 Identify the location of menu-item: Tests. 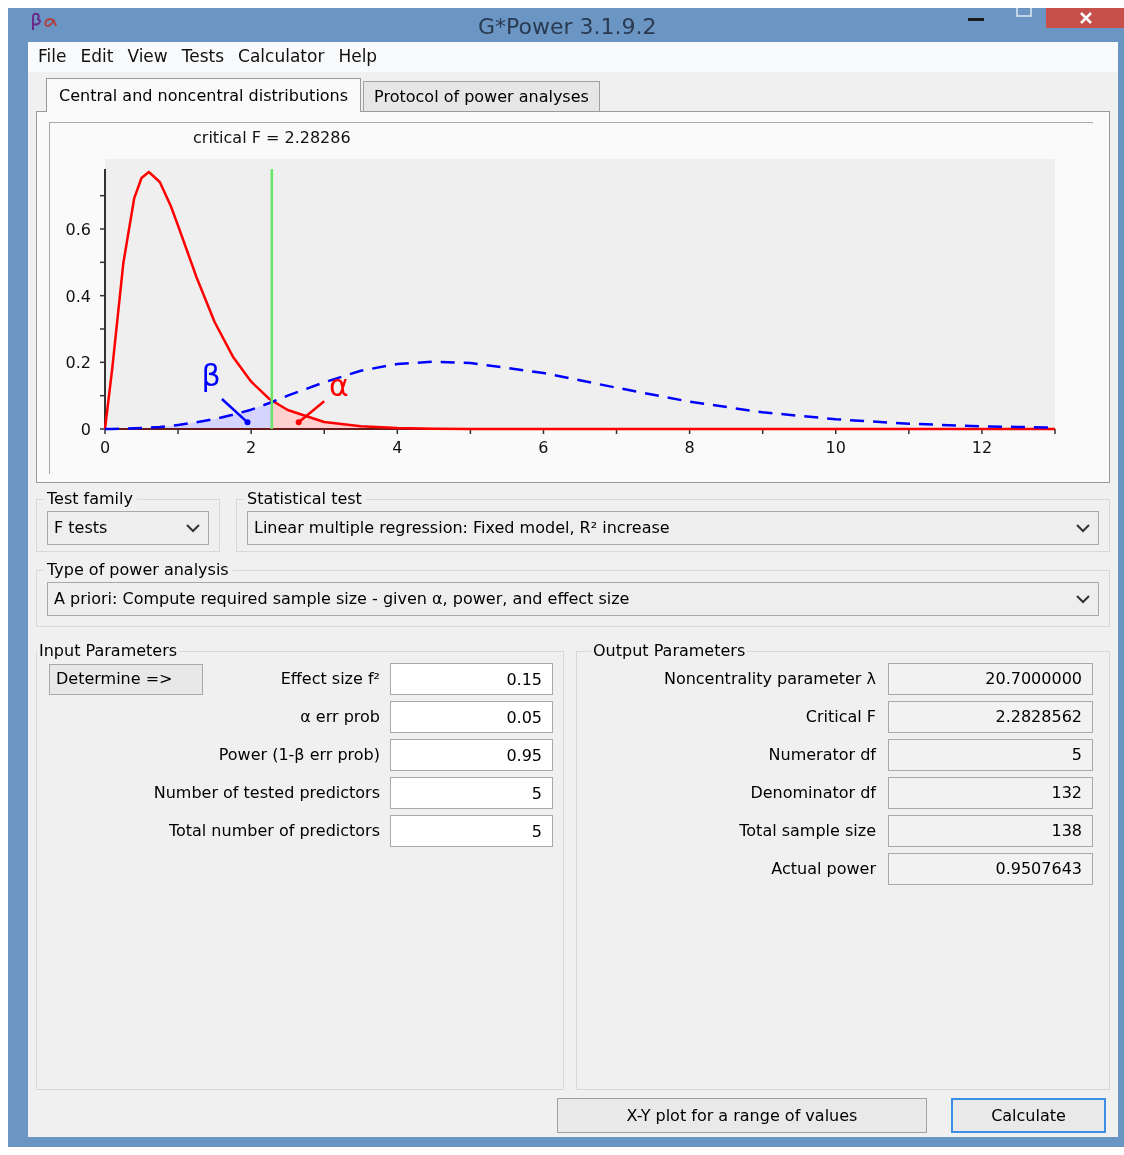
(203, 57).